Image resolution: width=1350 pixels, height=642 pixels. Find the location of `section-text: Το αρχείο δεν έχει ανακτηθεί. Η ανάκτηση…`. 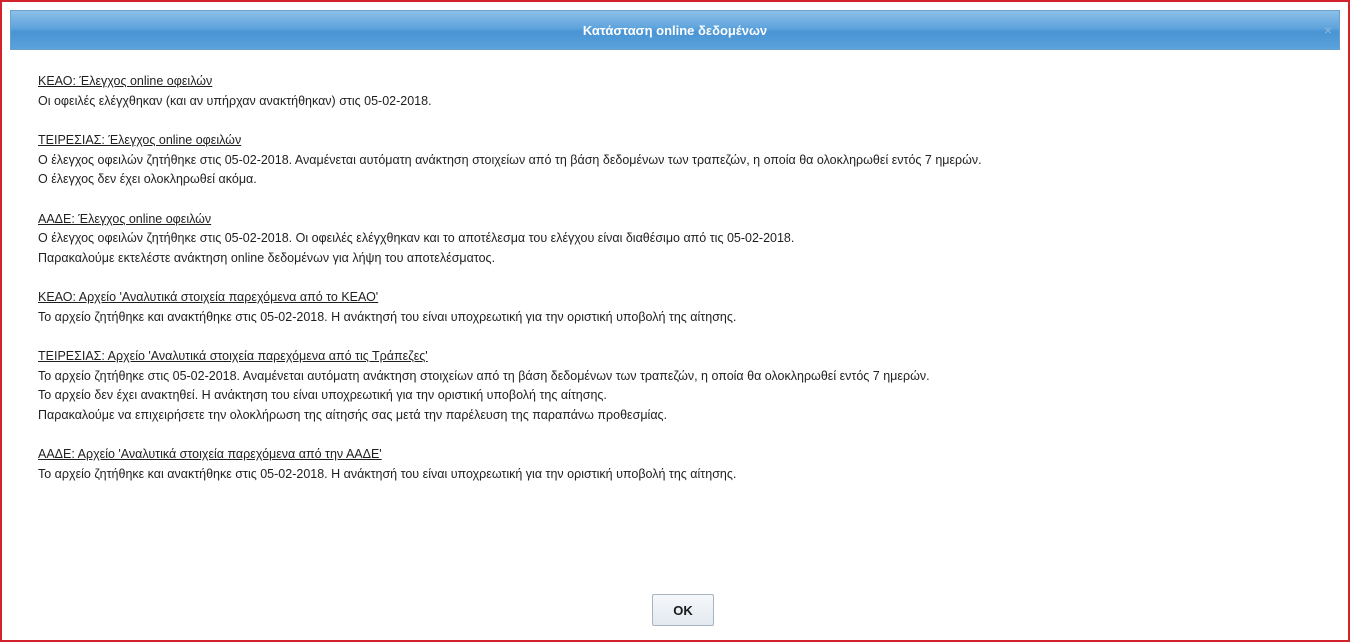

section-text: Το αρχείο δεν έχει ανακτηθεί. Η ανάκτηση… is located at coordinates (322, 395).